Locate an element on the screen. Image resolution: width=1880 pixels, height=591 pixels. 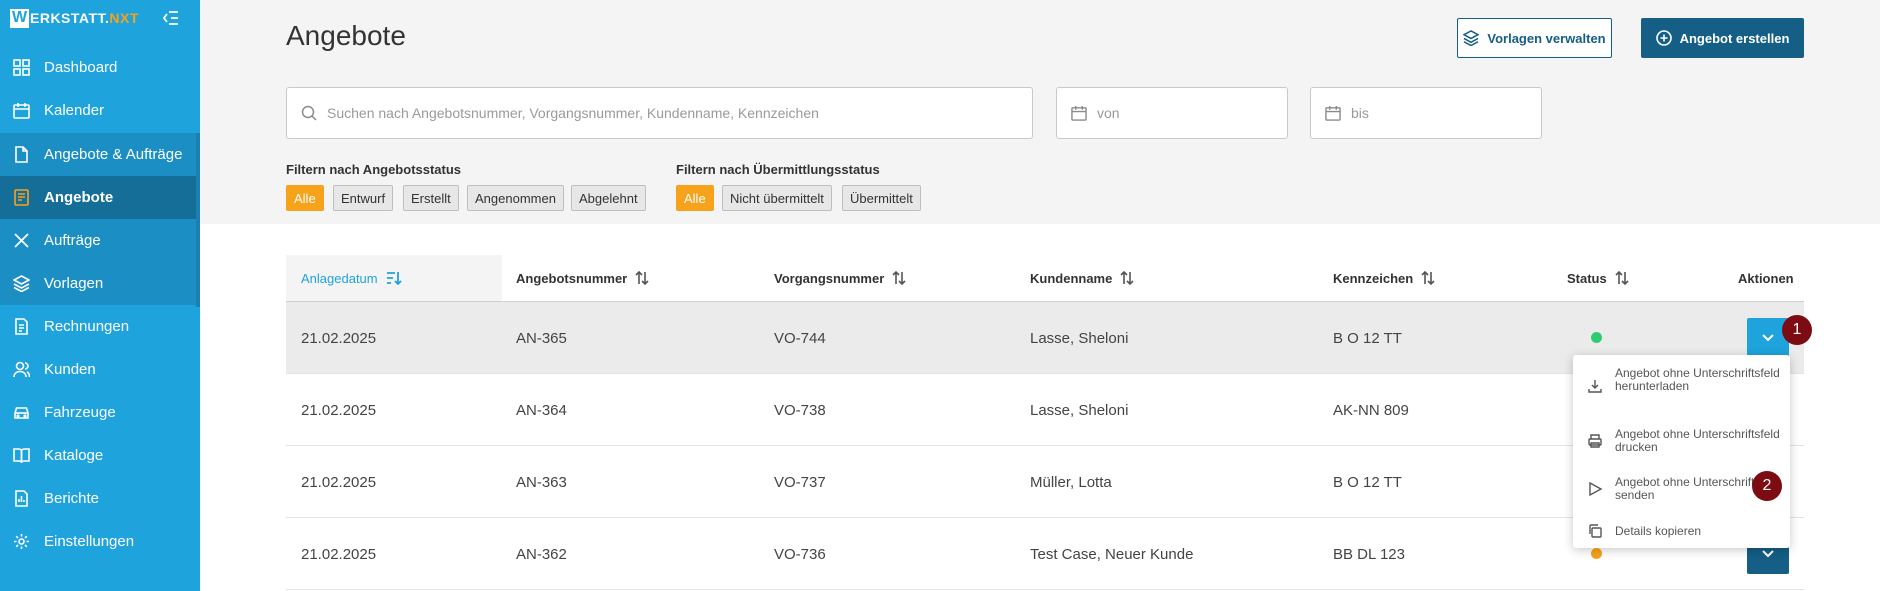
column-header-aktionen: Aktionen is located at coordinates (1766, 278).